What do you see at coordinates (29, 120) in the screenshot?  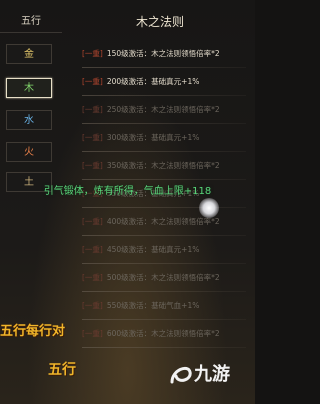 I see `element-tab-water: 水` at bounding box center [29, 120].